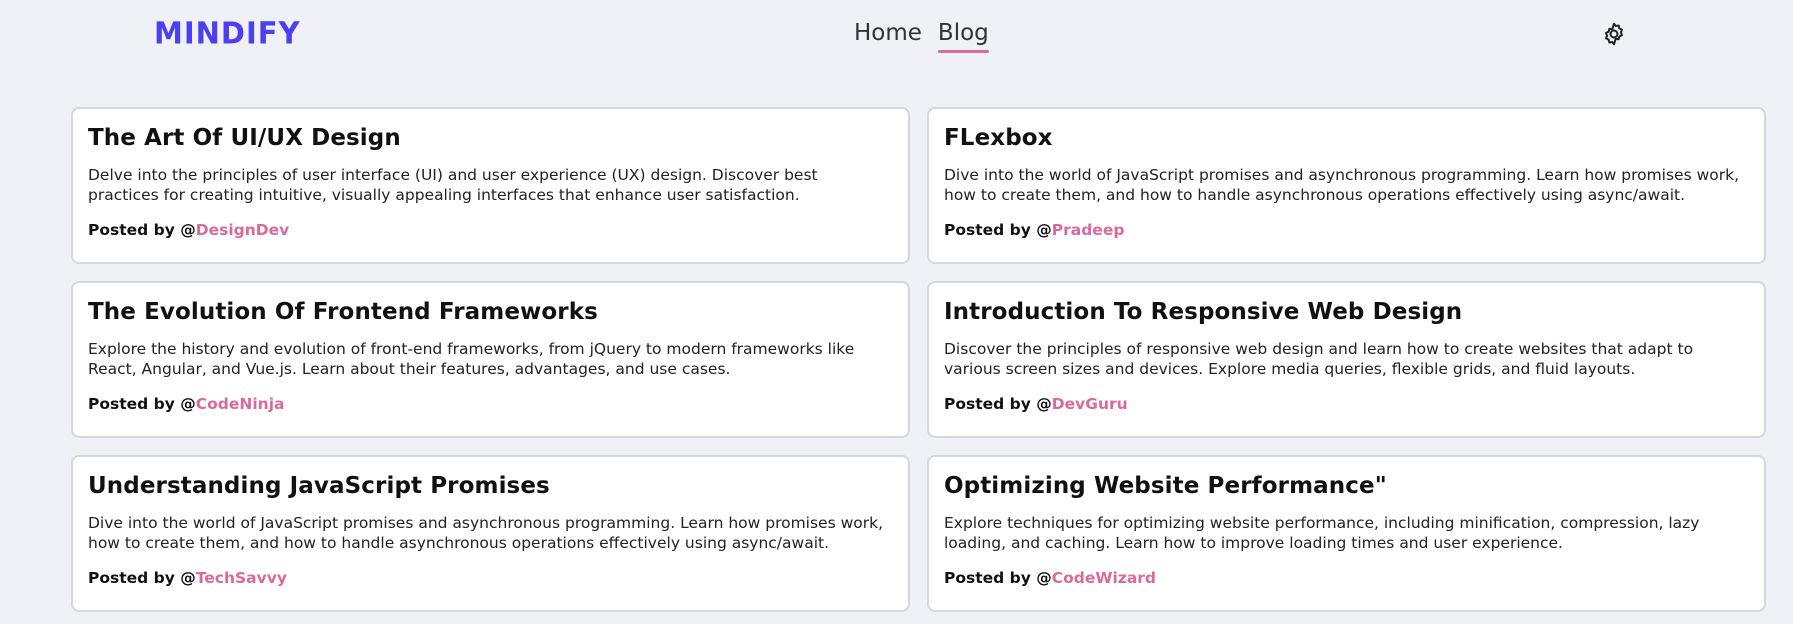 The width and height of the screenshot is (1793, 624). What do you see at coordinates (490, 230) in the screenshot?
I see `post-meta: Posted by @DesignDev` at bounding box center [490, 230].